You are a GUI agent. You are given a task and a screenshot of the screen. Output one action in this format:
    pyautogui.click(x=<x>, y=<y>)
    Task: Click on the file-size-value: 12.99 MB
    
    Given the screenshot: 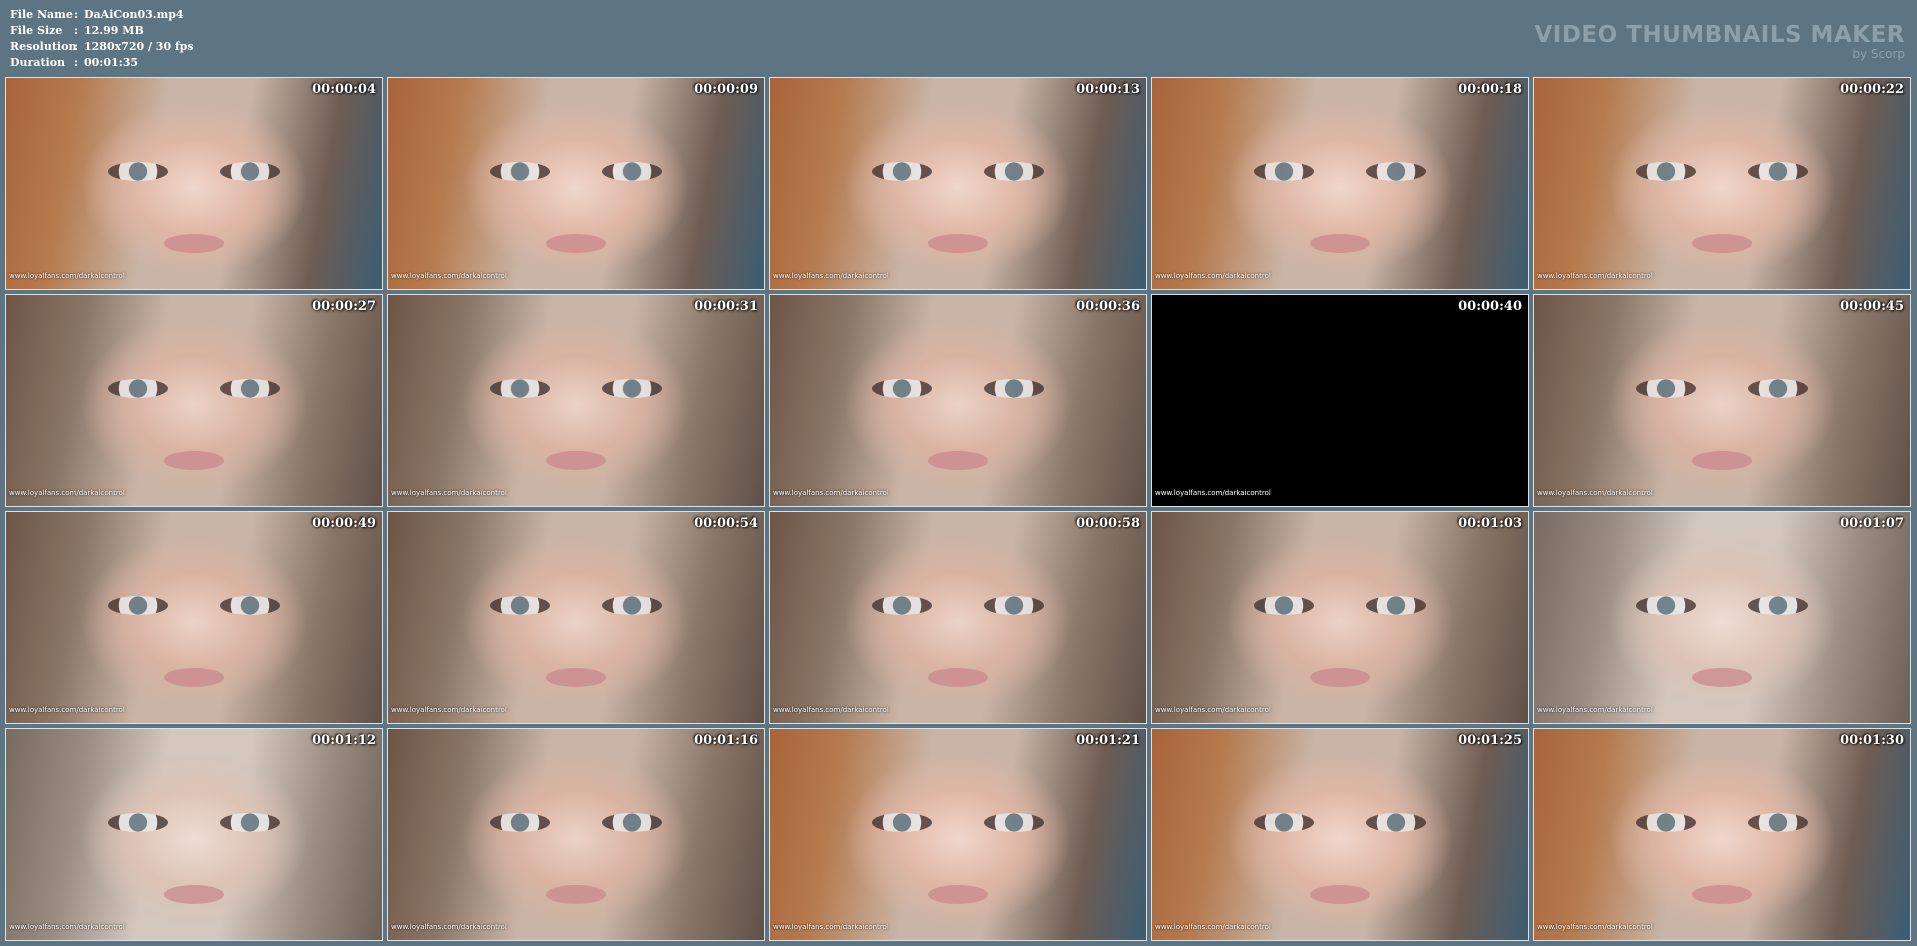 What is the action you would take?
    pyautogui.click(x=114, y=30)
    